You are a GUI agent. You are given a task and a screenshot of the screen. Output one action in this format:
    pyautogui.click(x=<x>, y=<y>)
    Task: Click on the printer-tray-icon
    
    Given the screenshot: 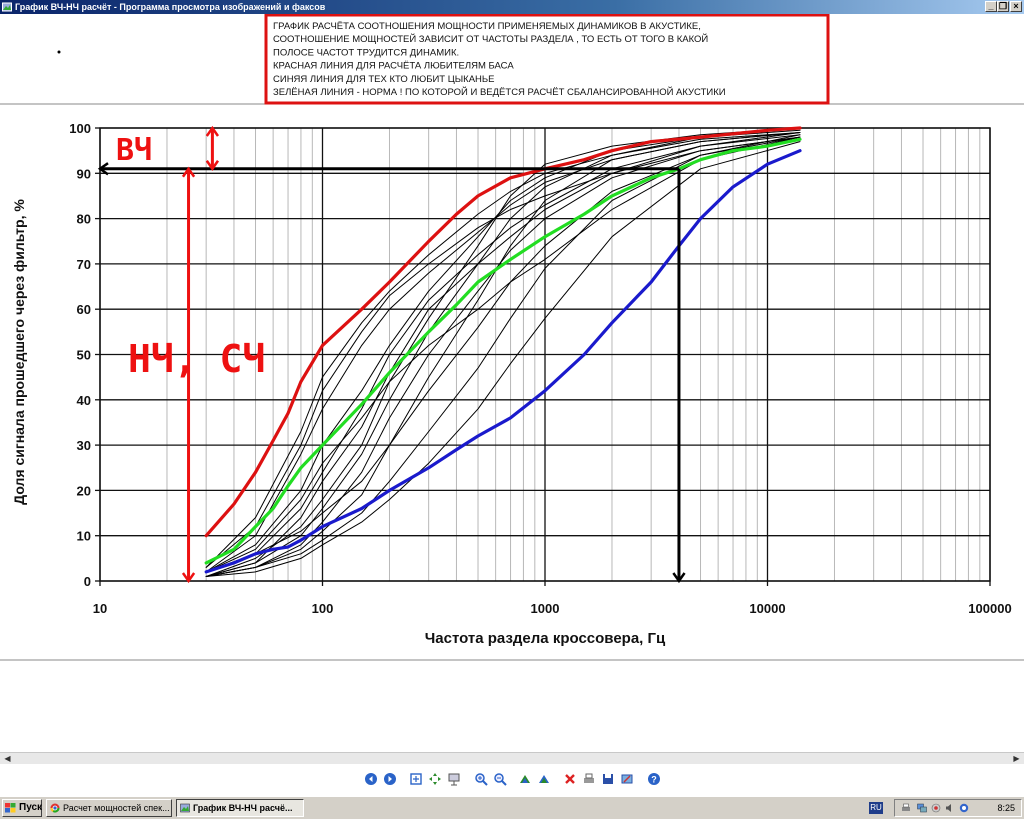 What is the action you would take?
    pyautogui.click(x=906, y=808)
    